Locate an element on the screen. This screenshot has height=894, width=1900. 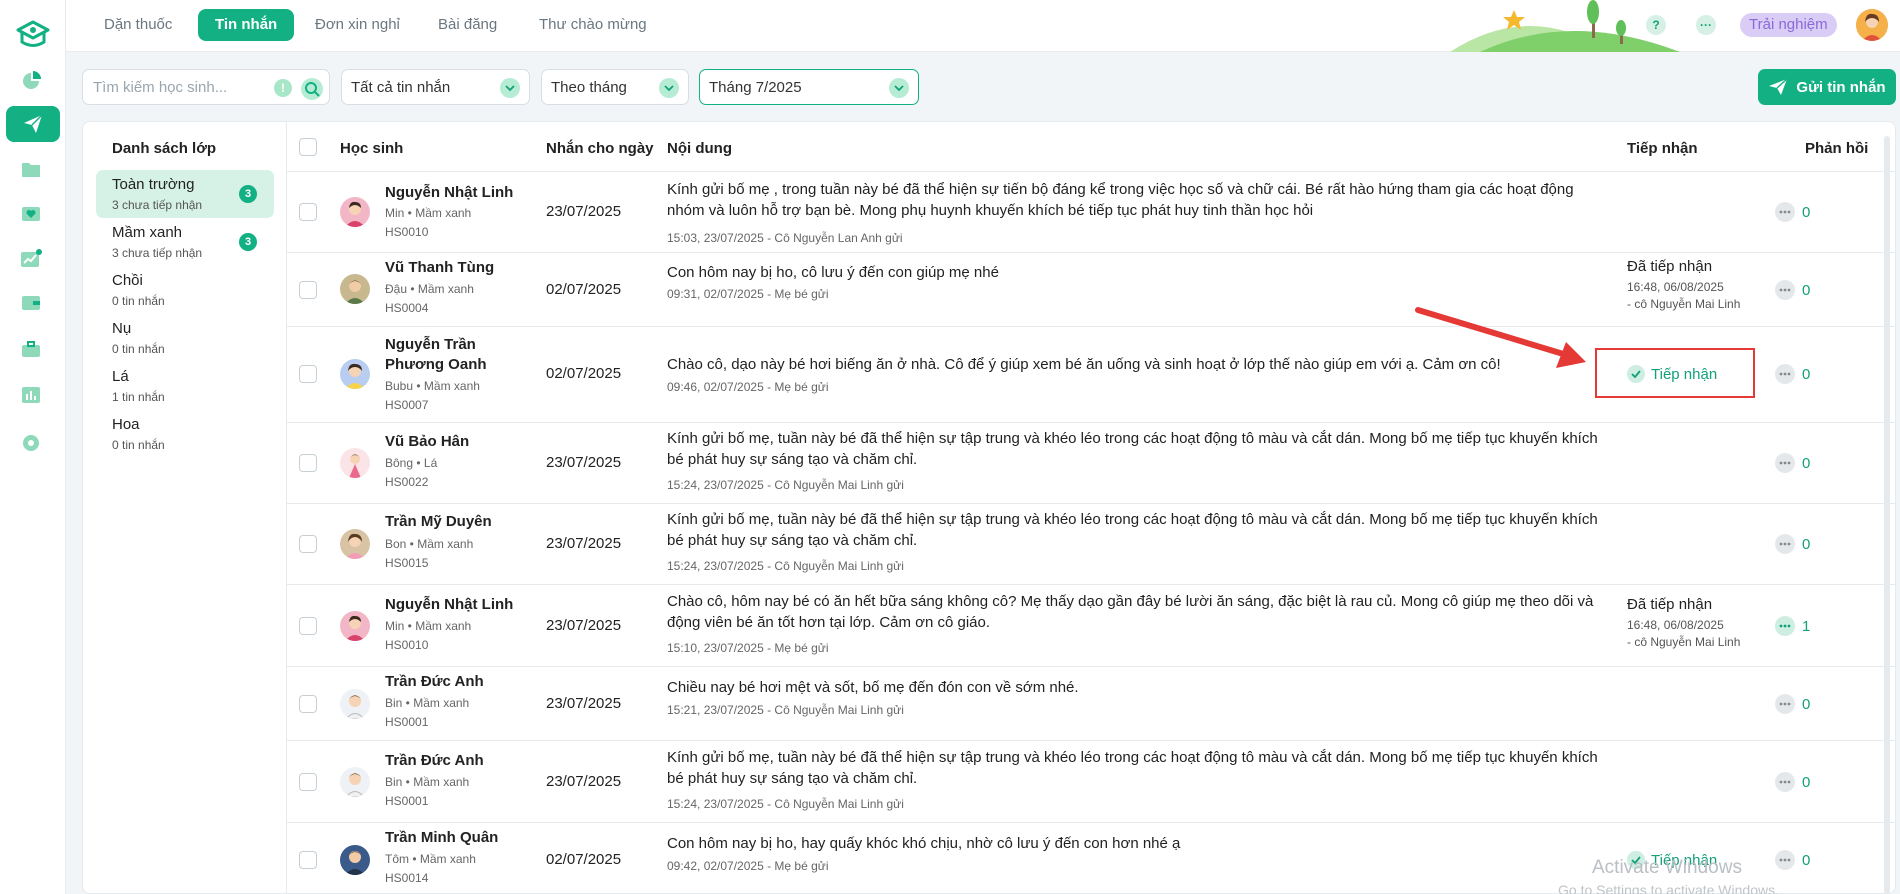
class-item-choi: Chồi 0 tin nhắn is located at coordinates (185, 290).